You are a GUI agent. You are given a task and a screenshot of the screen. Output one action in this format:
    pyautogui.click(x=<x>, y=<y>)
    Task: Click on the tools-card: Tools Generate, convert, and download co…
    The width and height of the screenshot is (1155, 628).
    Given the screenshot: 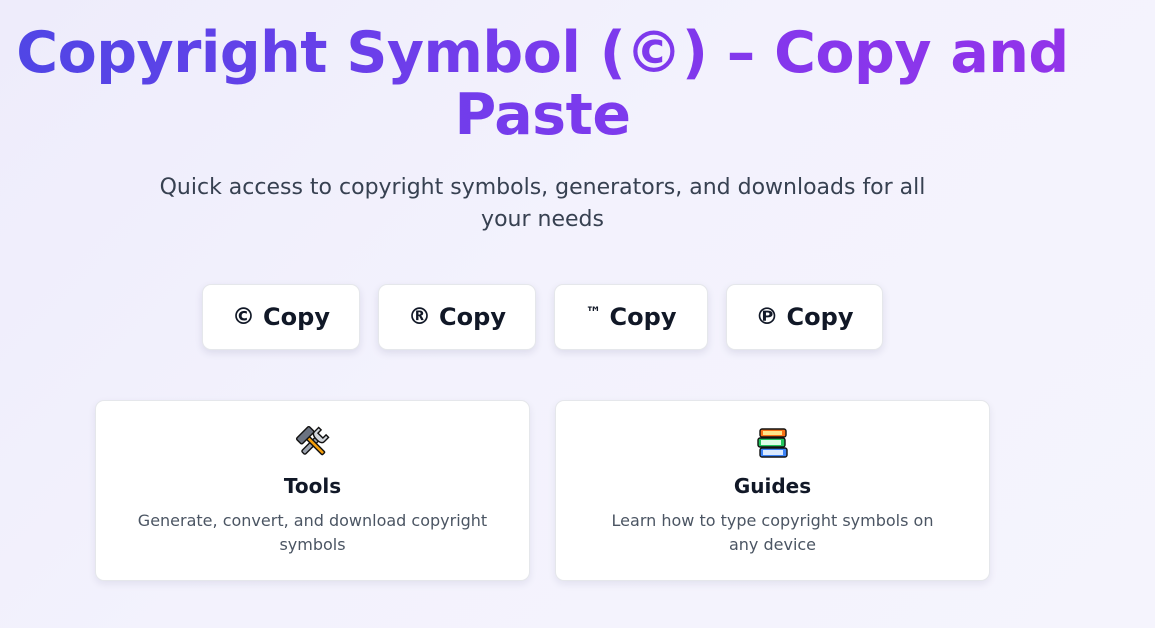 What is the action you would take?
    pyautogui.click(x=312, y=490)
    